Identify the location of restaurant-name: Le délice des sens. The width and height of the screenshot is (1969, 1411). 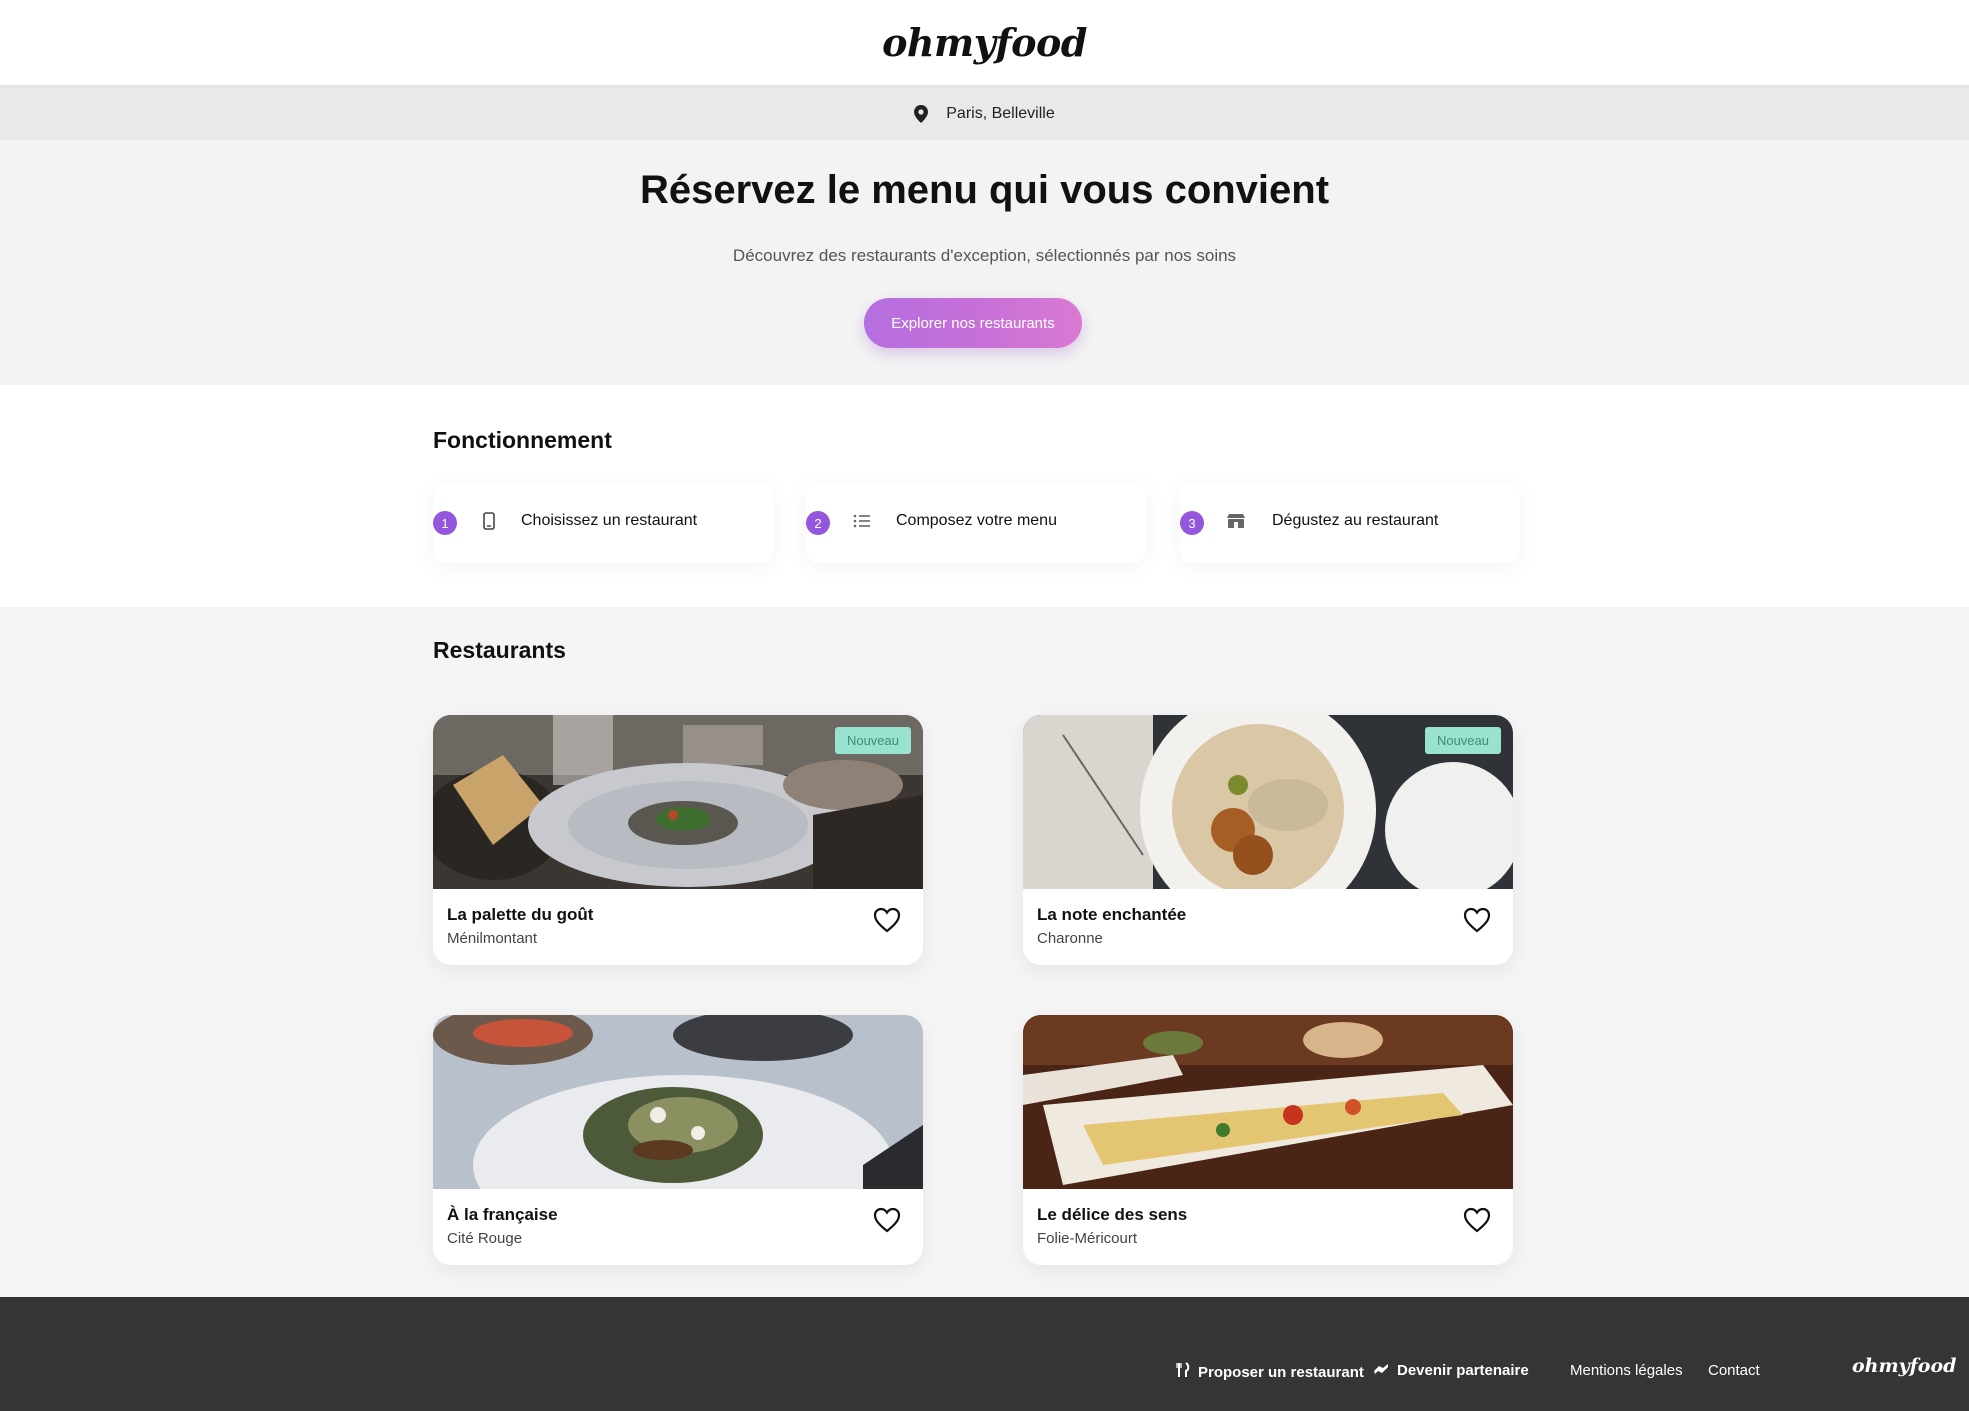
(1112, 1214).